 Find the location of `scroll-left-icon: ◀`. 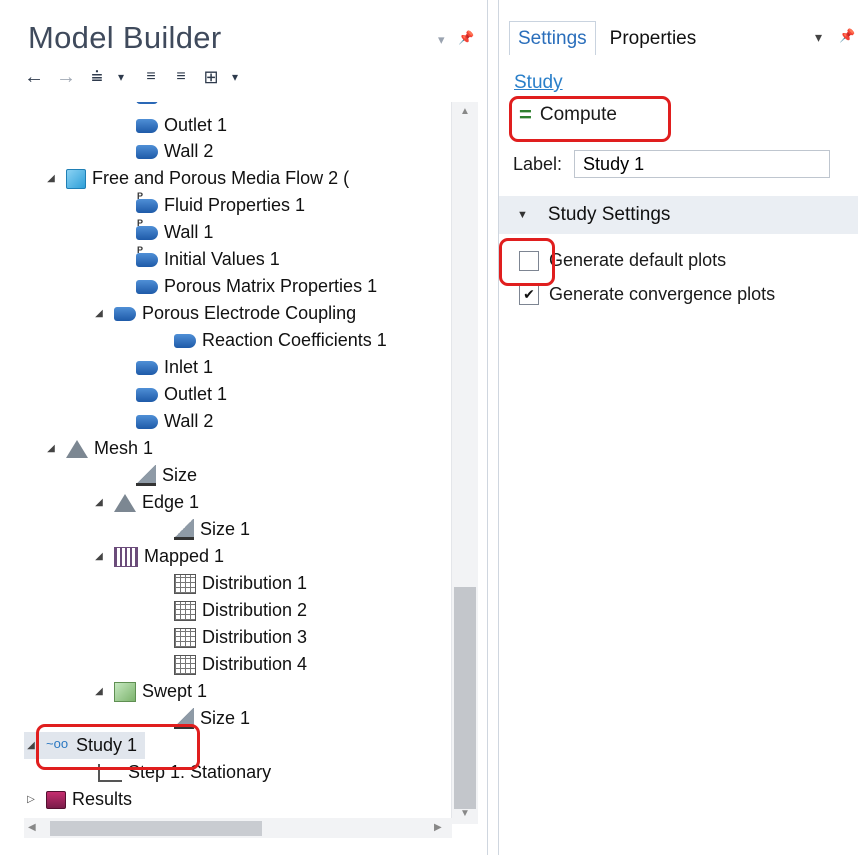

scroll-left-icon: ◀ is located at coordinates (32, 827).